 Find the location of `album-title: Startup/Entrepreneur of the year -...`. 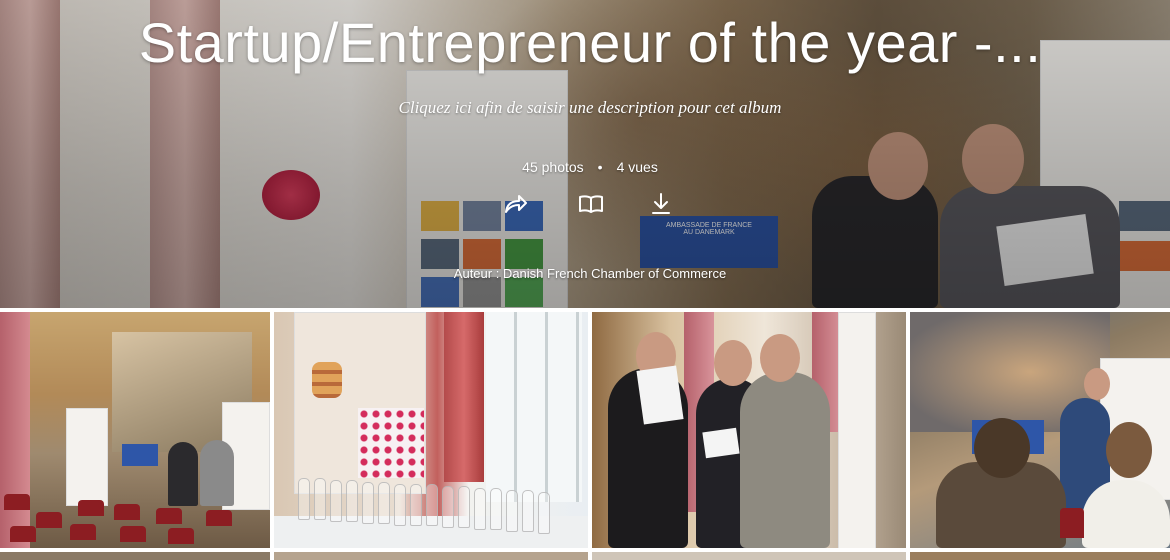

album-title: Startup/Entrepreneur of the year -... is located at coordinates (585, 42).